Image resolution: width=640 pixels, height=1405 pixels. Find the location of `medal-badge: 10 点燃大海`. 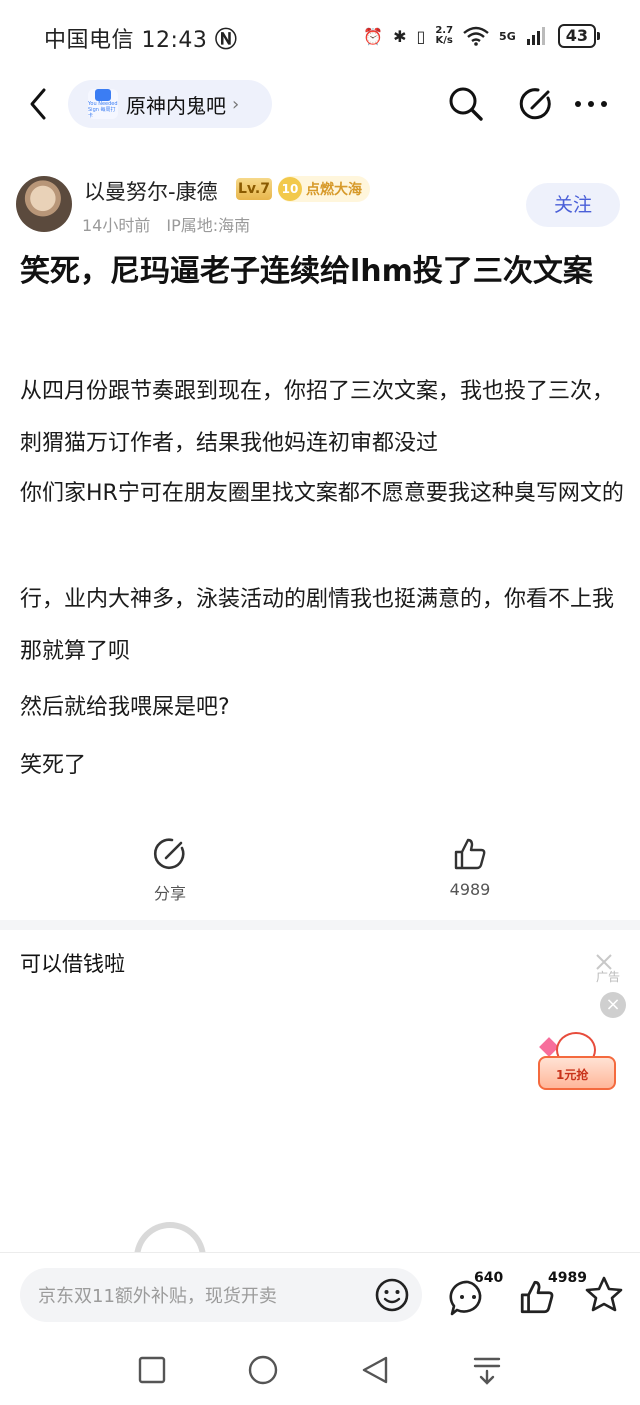

medal-badge: 10 点燃大海 is located at coordinates (324, 189).